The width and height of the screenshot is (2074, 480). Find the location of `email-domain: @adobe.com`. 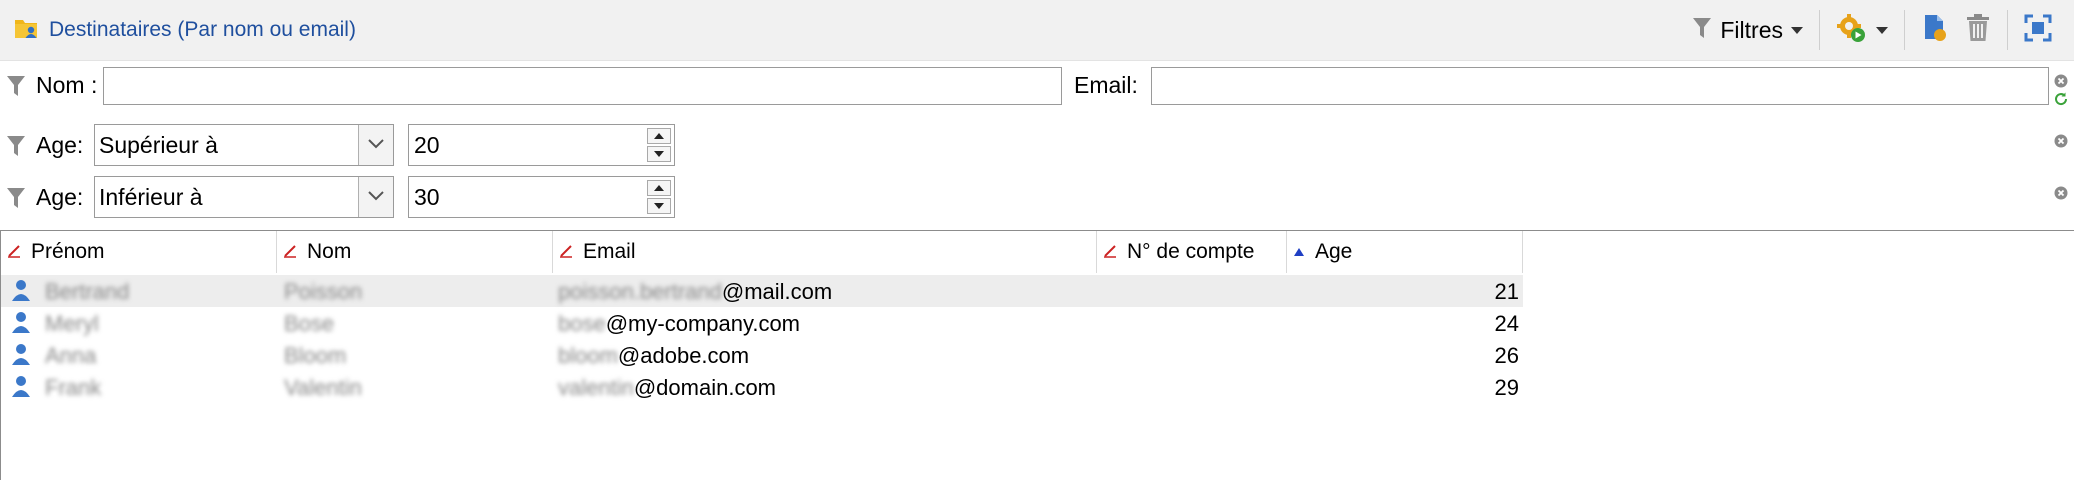

email-domain: @adobe.com is located at coordinates (683, 355).